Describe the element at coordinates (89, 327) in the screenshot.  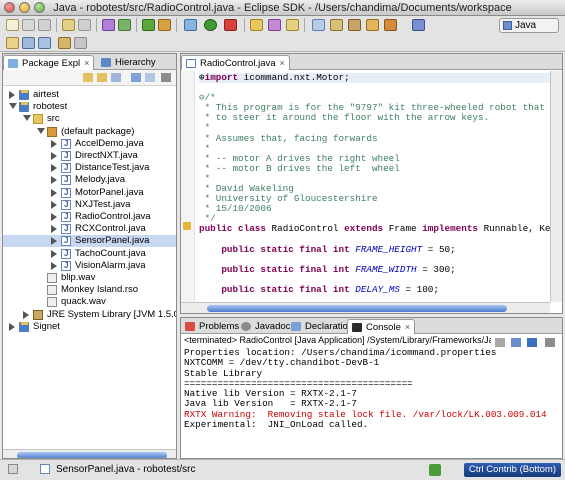
I see `tree-item: Signet` at that location.